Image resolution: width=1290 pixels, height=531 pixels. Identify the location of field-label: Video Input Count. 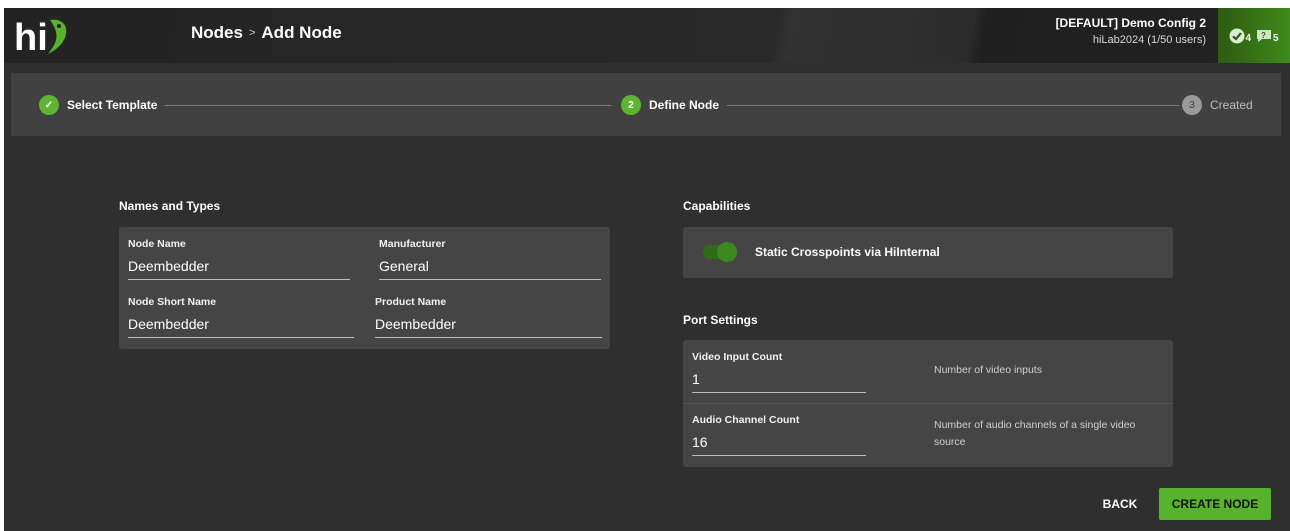
(737, 357).